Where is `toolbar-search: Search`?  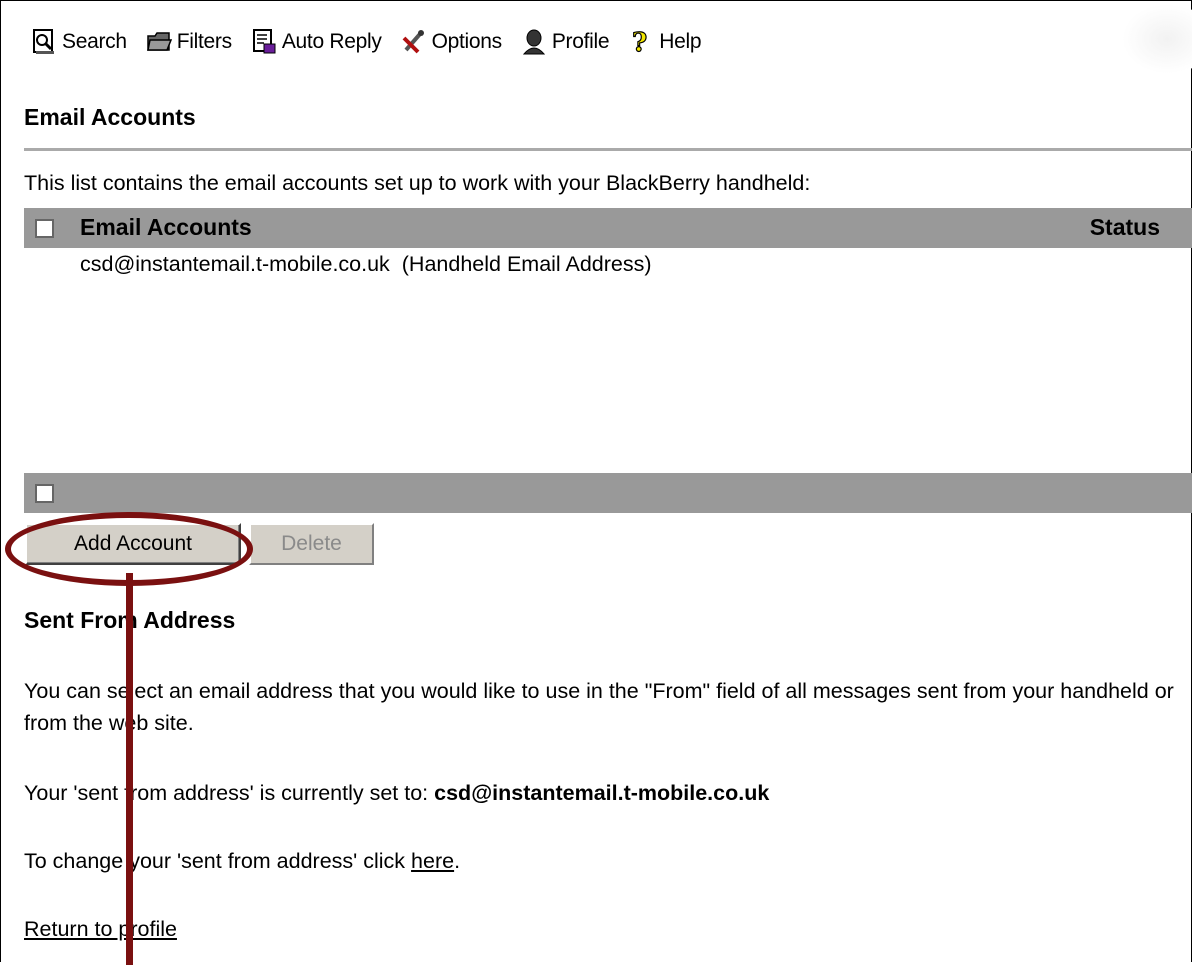
toolbar-search: Search is located at coordinates (78, 42).